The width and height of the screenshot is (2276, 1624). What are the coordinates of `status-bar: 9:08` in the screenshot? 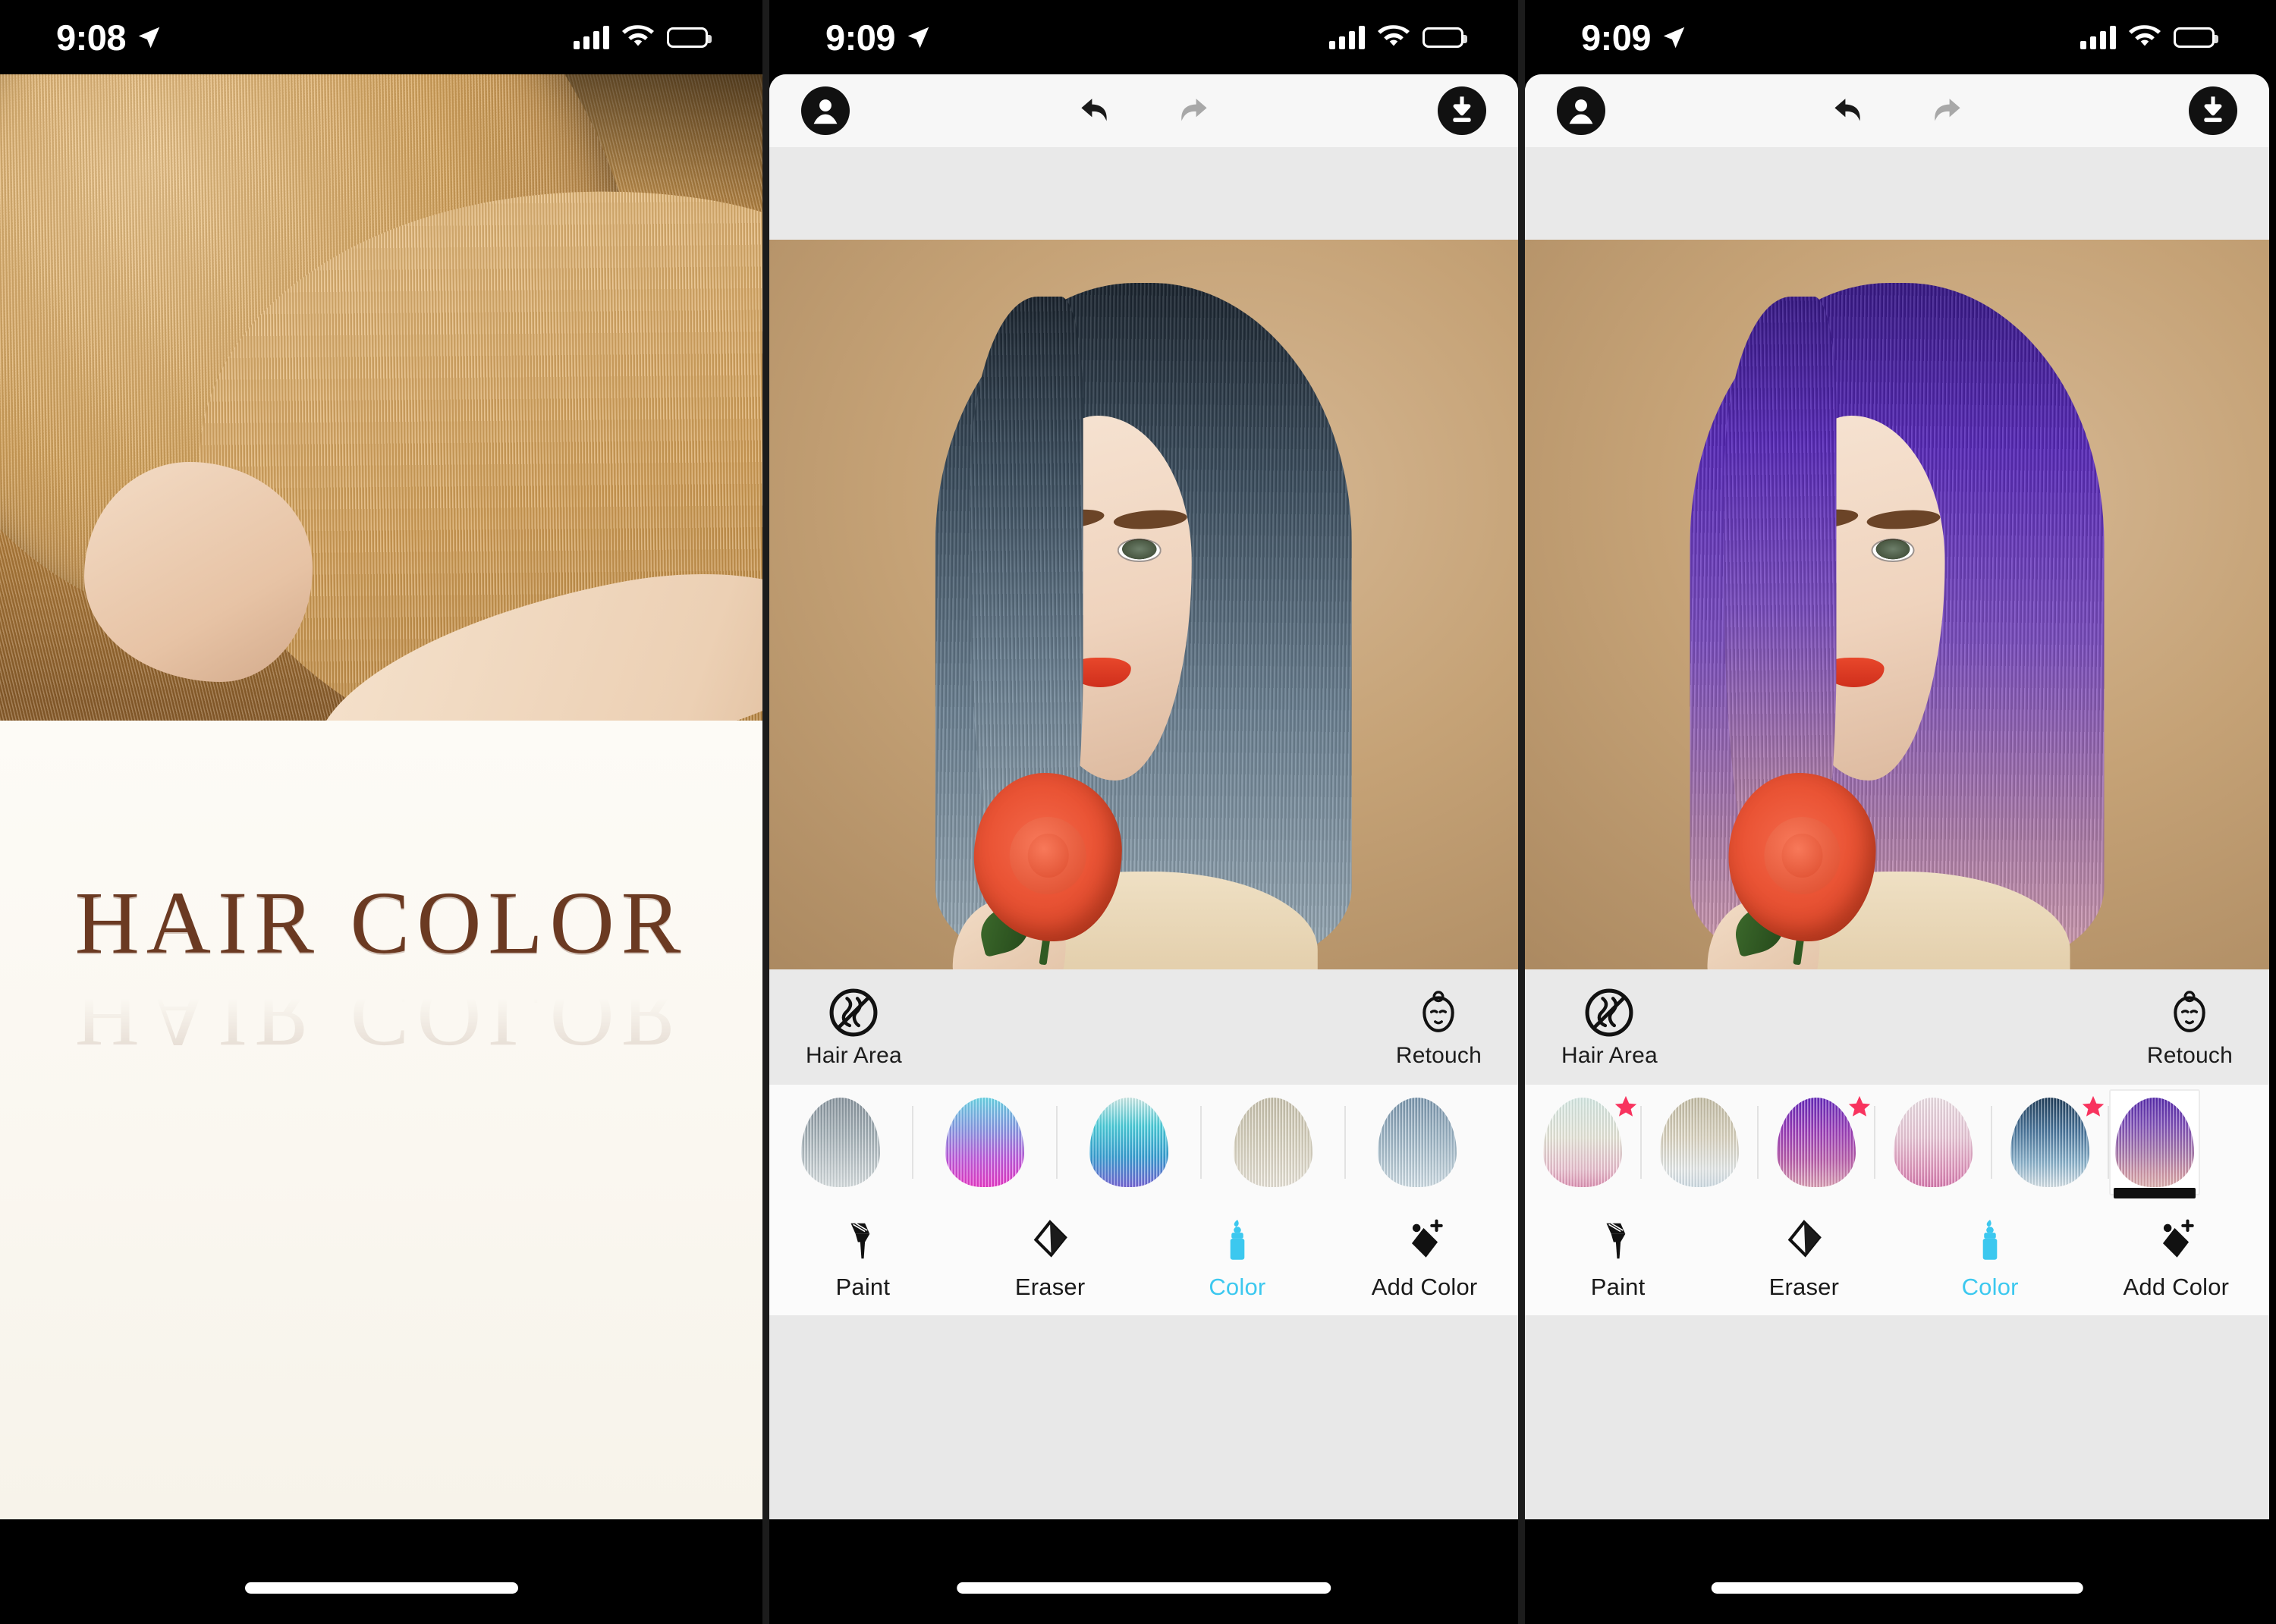 It's located at (381, 37).